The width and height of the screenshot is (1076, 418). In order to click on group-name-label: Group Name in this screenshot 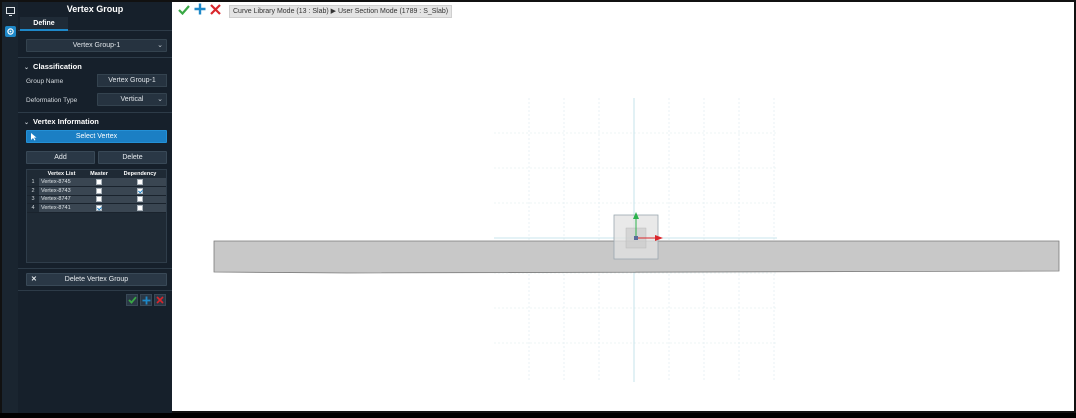, I will do `click(45, 81)`.